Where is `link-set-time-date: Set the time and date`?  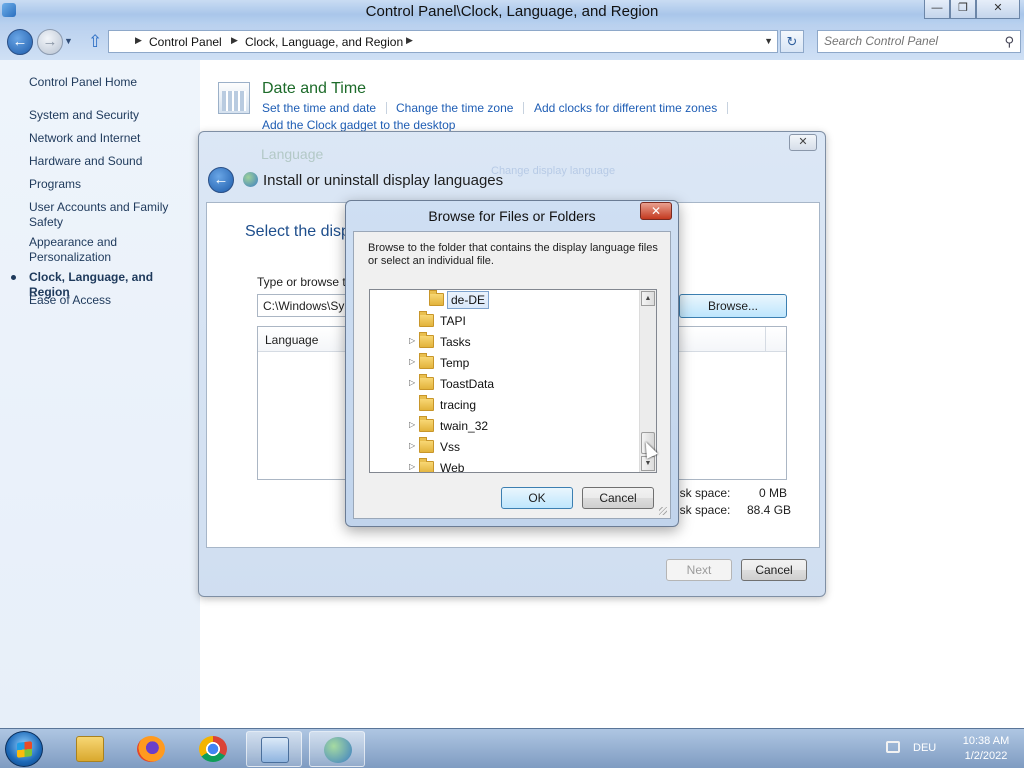
link-set-time-date: Set the time and date is located at coordinates (319, 108).